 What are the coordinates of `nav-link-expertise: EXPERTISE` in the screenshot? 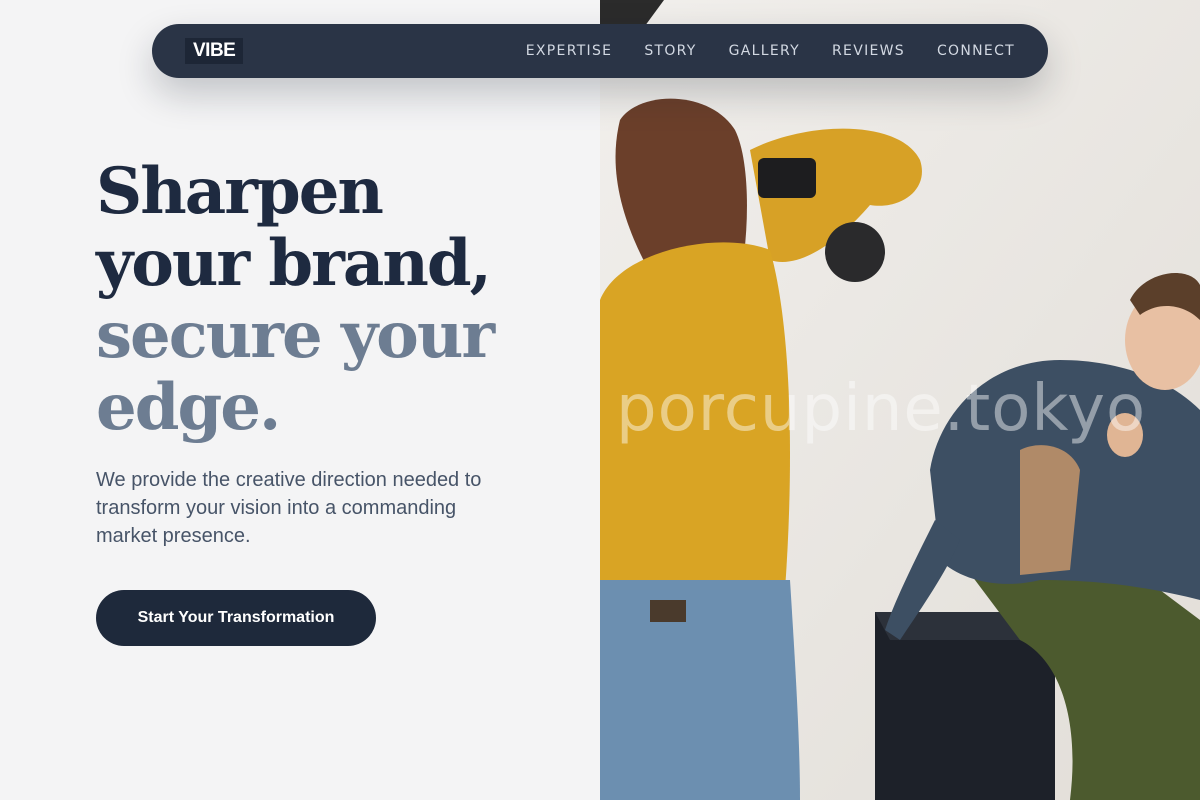 It's located at (569, 51).